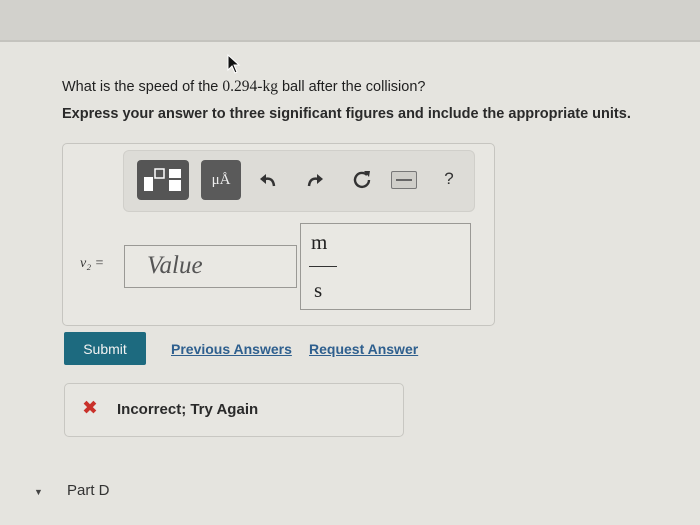 The image size is (700, 525). What do you see at coordinates (268, 180) in the screenshot?
I see `undo-icon` at bounding box center [268, 180].